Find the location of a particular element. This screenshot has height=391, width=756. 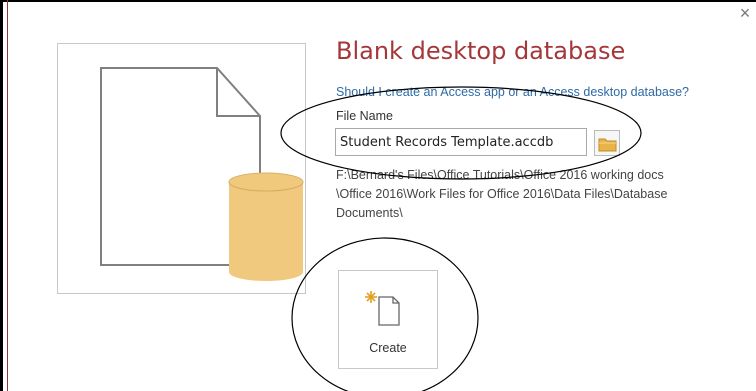

create-button: Create is located at coordinates (388, 319).